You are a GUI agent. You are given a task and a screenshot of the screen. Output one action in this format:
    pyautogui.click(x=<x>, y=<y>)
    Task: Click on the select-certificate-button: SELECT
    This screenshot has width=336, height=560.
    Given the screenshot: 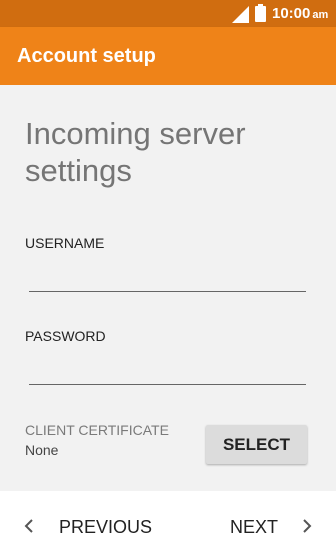 What is the action you would take?
    pyautogui.click(x=256, y=444)
    